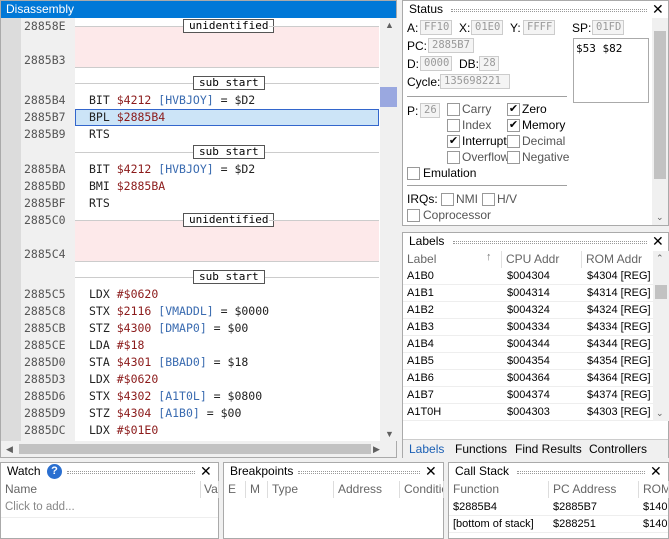 The width and height of the screenshot is (669, 539). Describe the element at coordinates (660, 217) in the screenshot. I see `chevron-down-icon: ⌄` at that location.